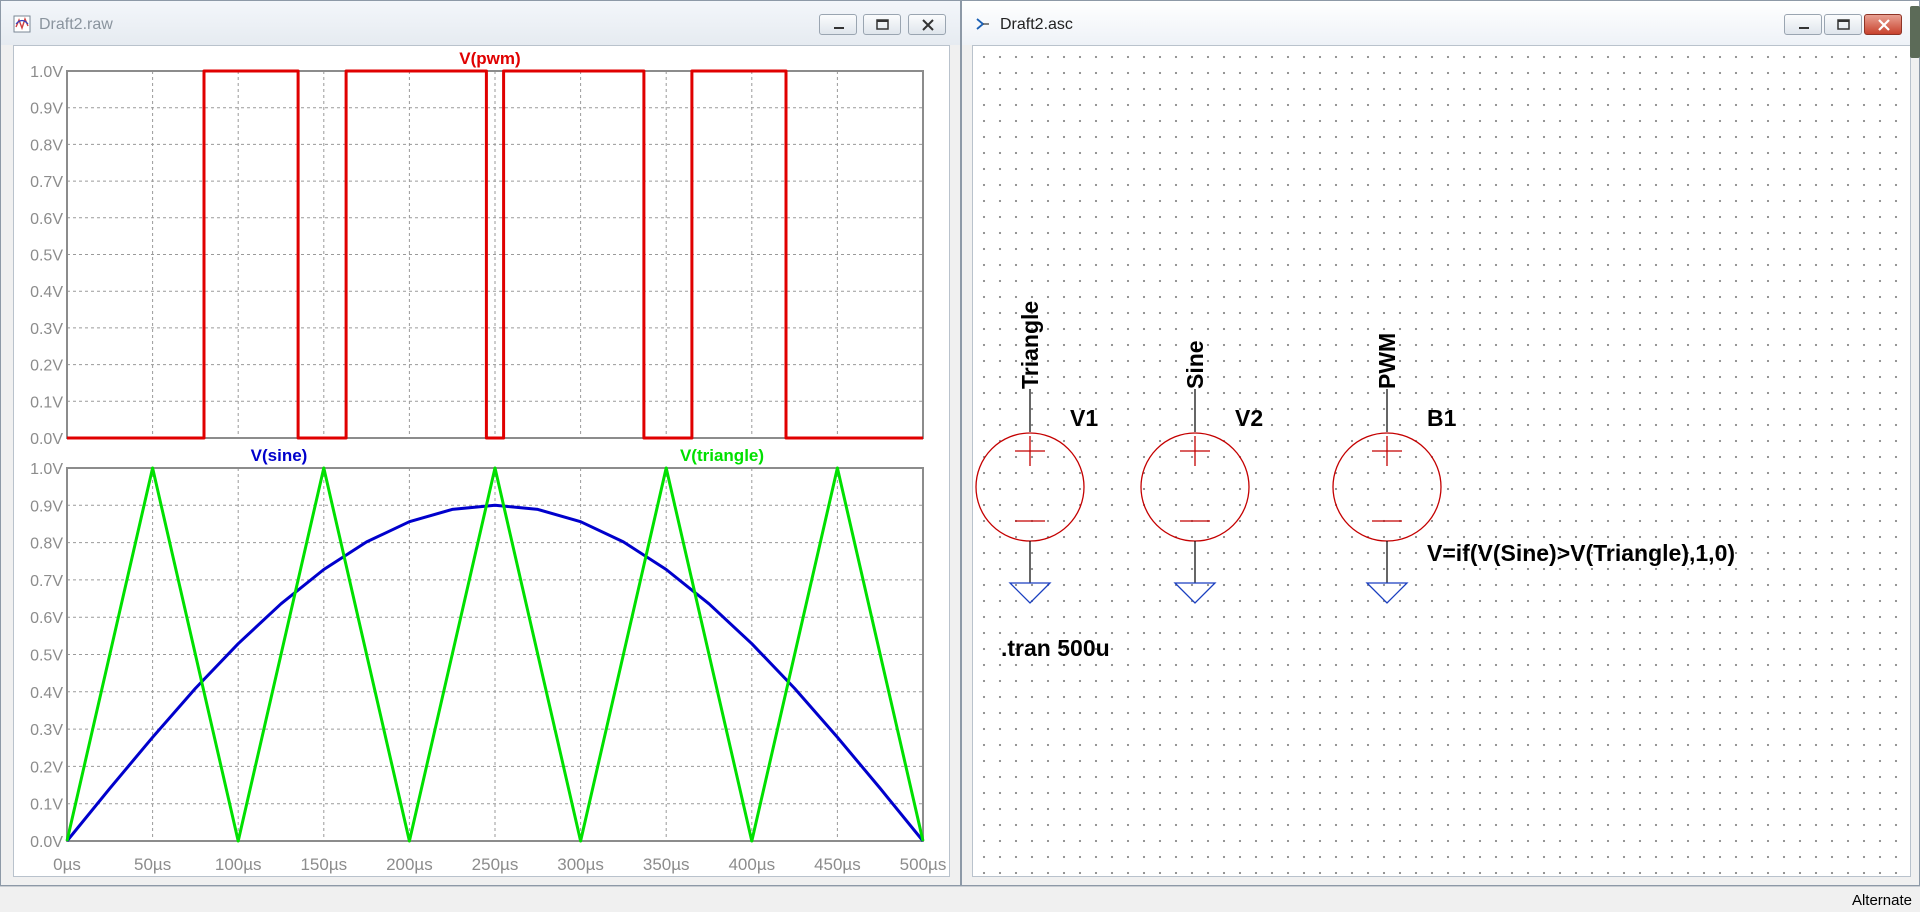  I want to click on voltage-source-v2: Sine V2, so click(1201, 472).